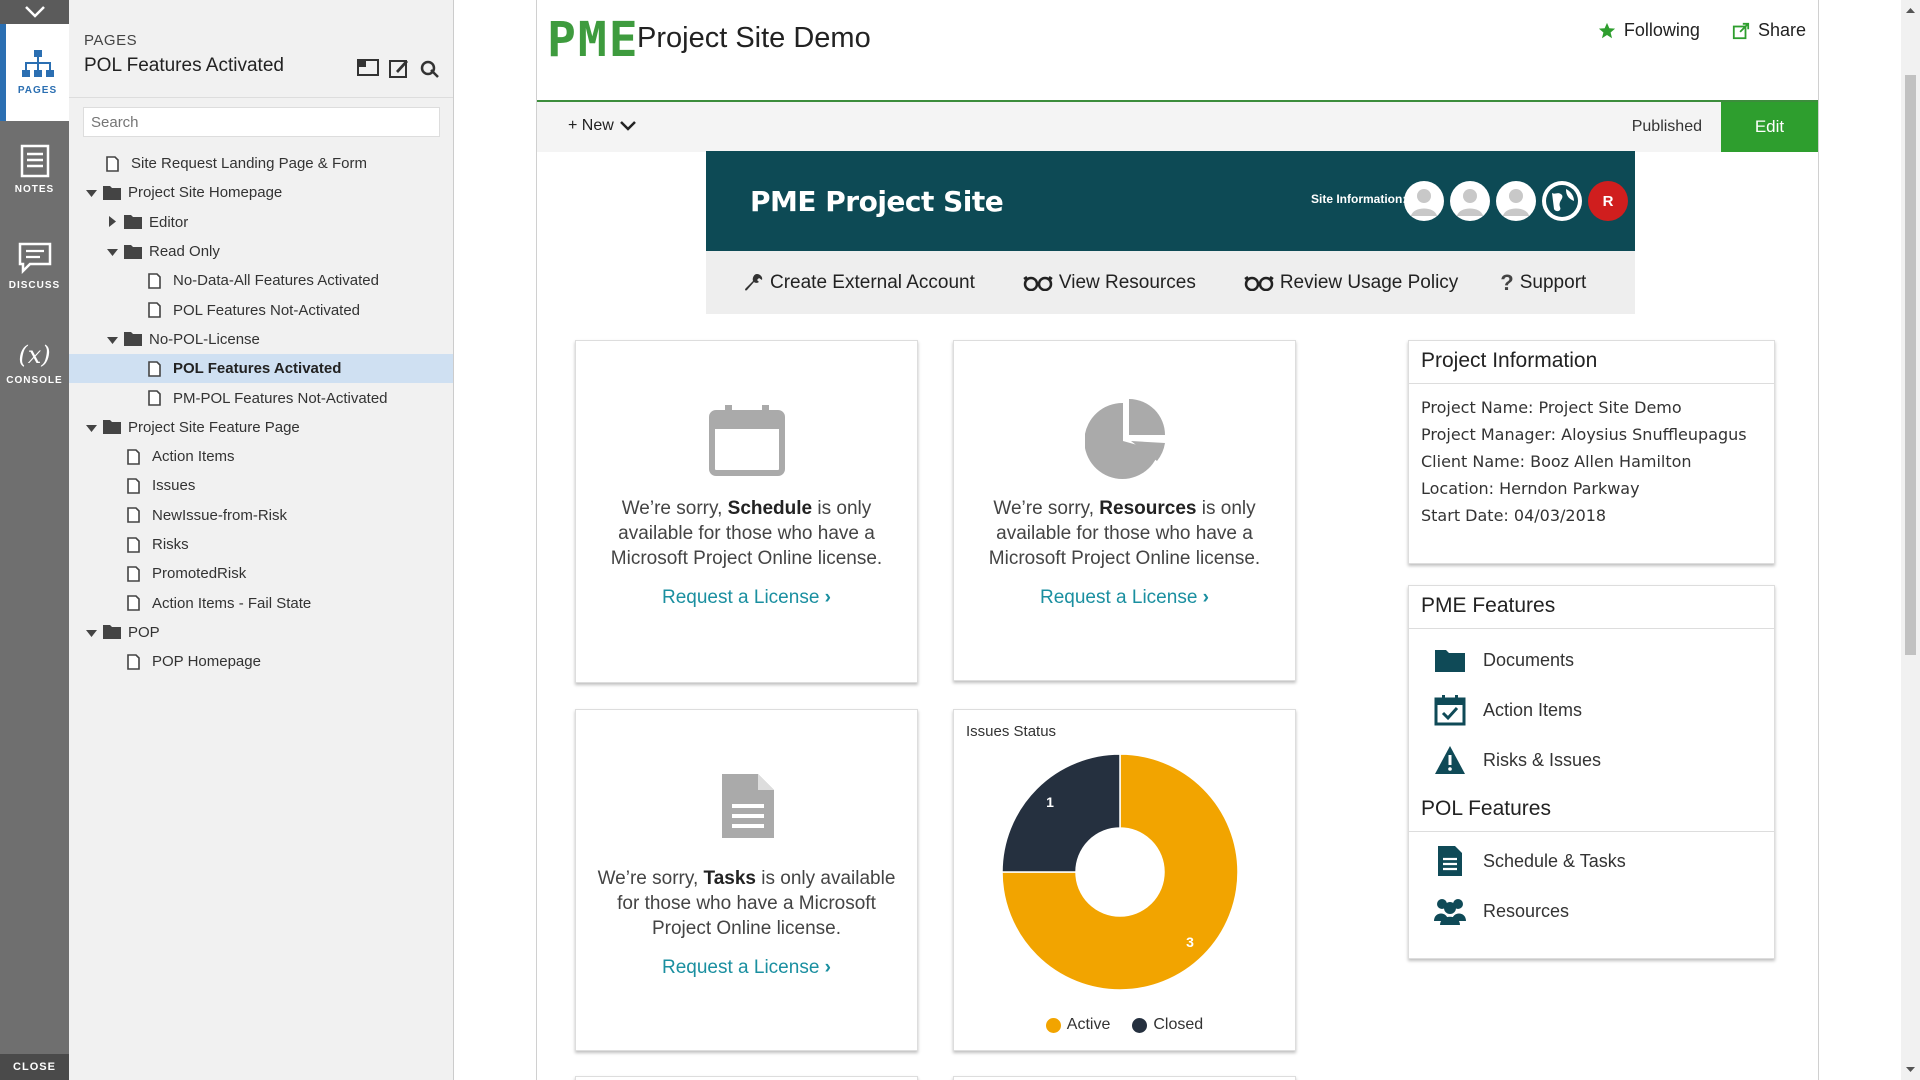  Describe the element at coordinates (220, 515) in the screenshot. I see `tree-label: NewIssue-from-Risk` at that location.